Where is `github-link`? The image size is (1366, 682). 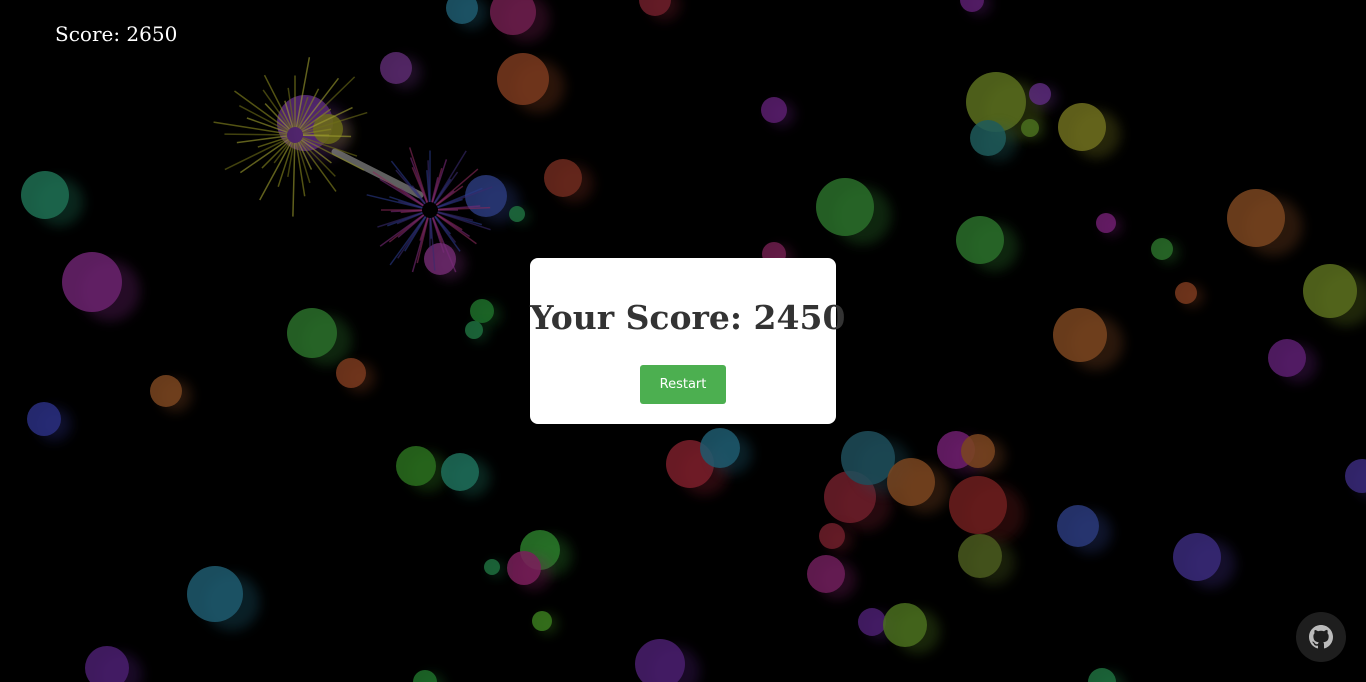
github-link is located at coordinates (1321, 637).